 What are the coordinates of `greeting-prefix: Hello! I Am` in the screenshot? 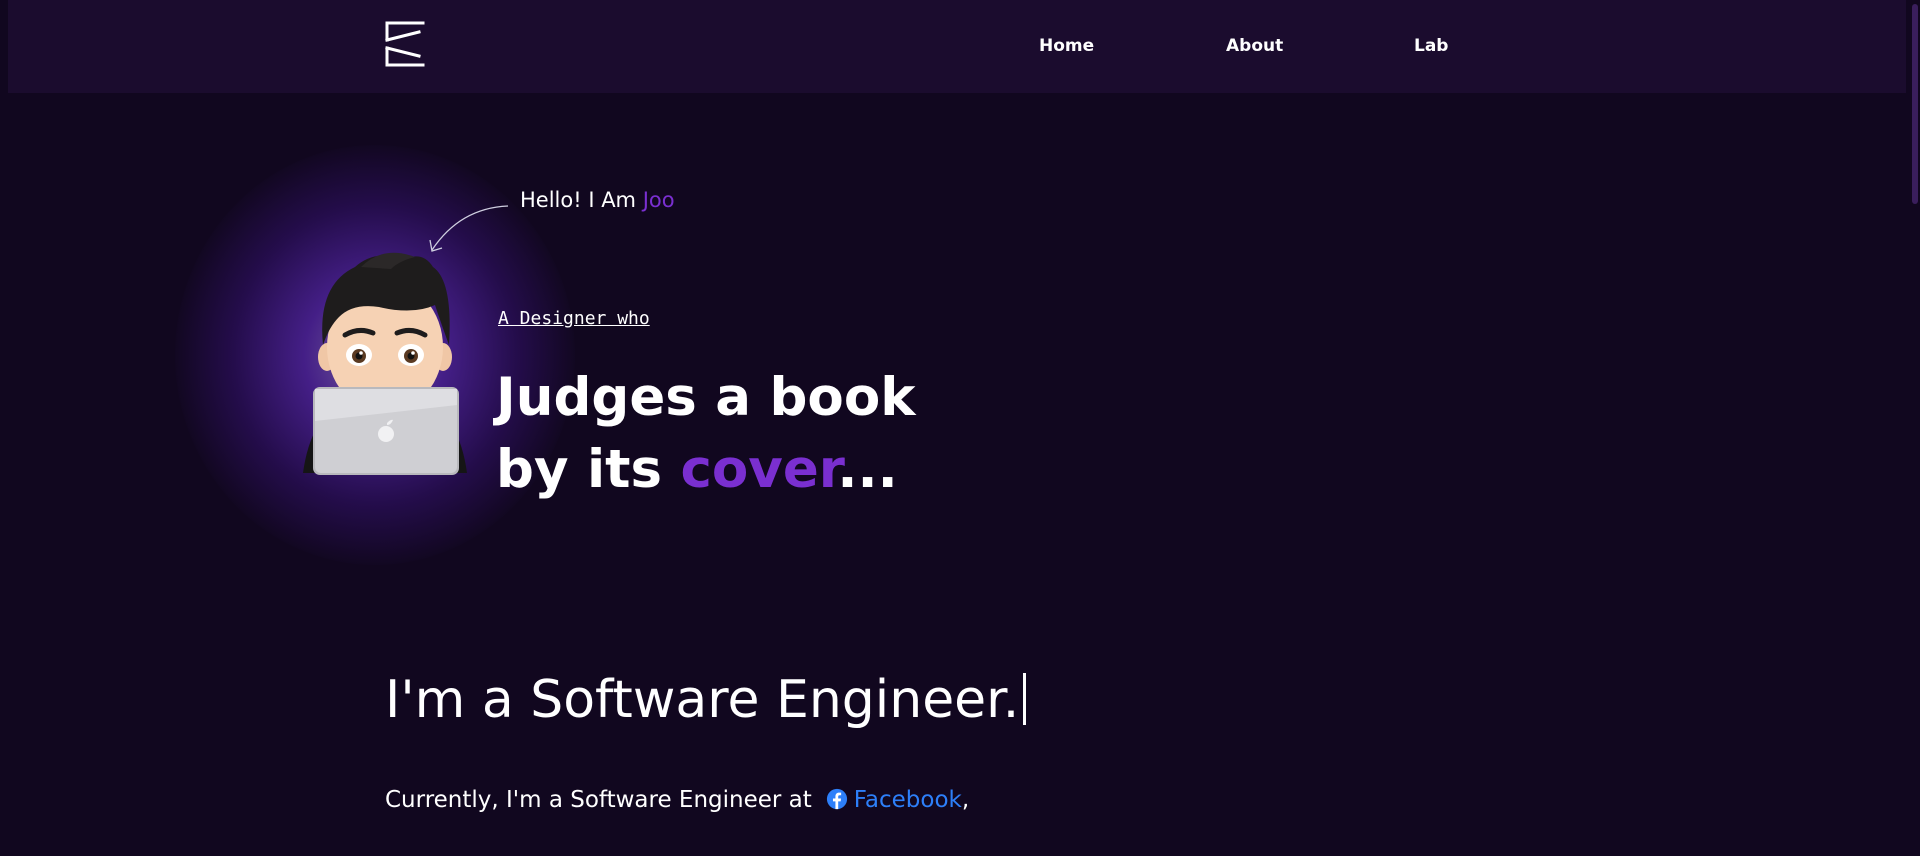 It's located at (581, 200).